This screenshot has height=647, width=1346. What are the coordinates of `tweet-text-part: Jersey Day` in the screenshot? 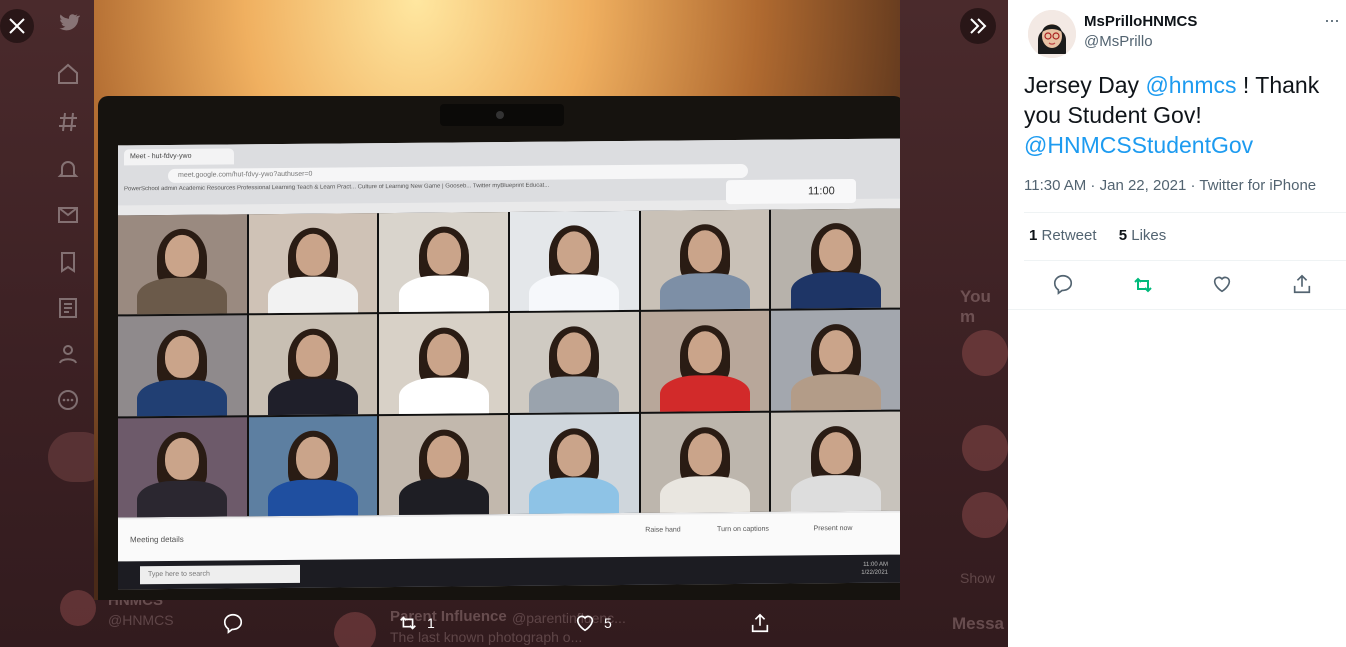 It's located at (1085, 85).